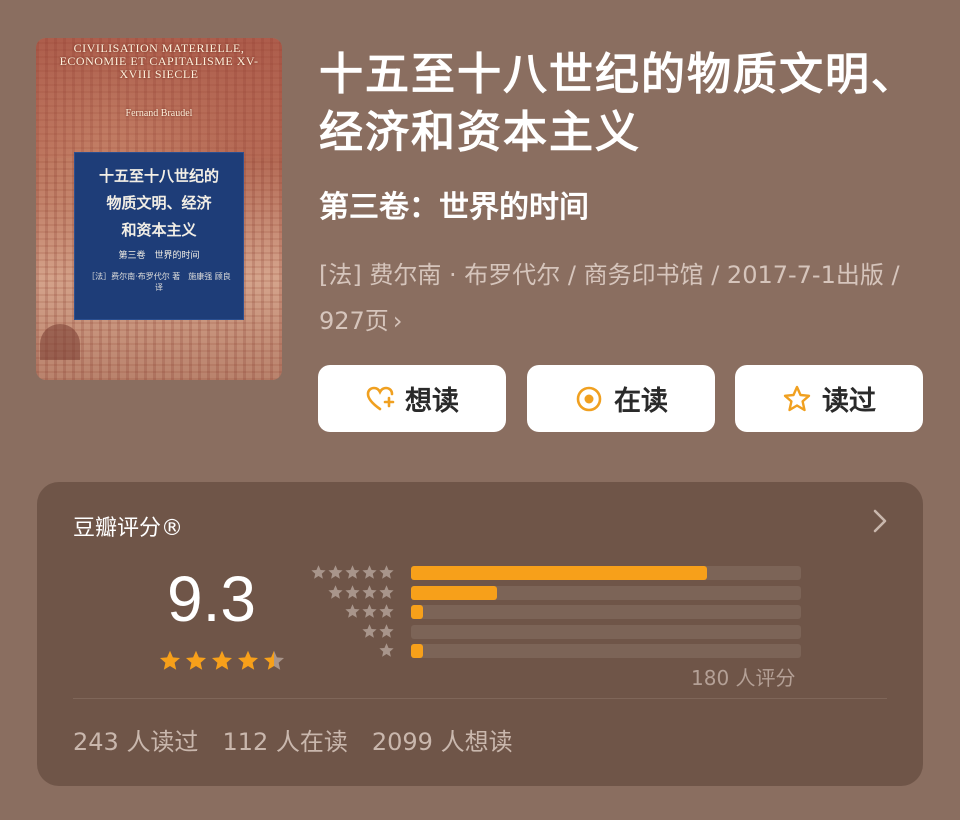  I want to click on card-divider, so click(480, 698).